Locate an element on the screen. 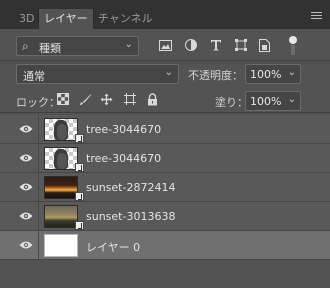 The image size is (330, 288). layer-row: sunset-3013638 is located at coordinates (165, 216).